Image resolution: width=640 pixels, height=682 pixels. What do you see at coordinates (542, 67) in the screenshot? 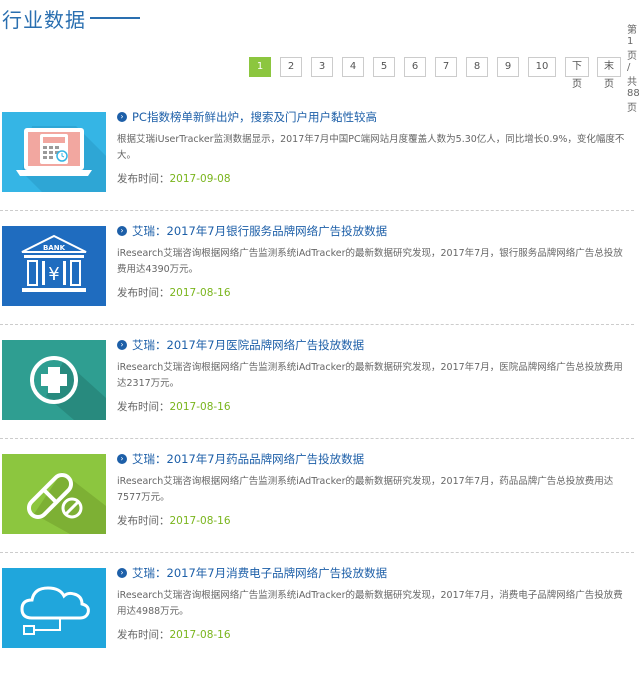
I see `page-link-10: 10` at bounding box center [542, 67].